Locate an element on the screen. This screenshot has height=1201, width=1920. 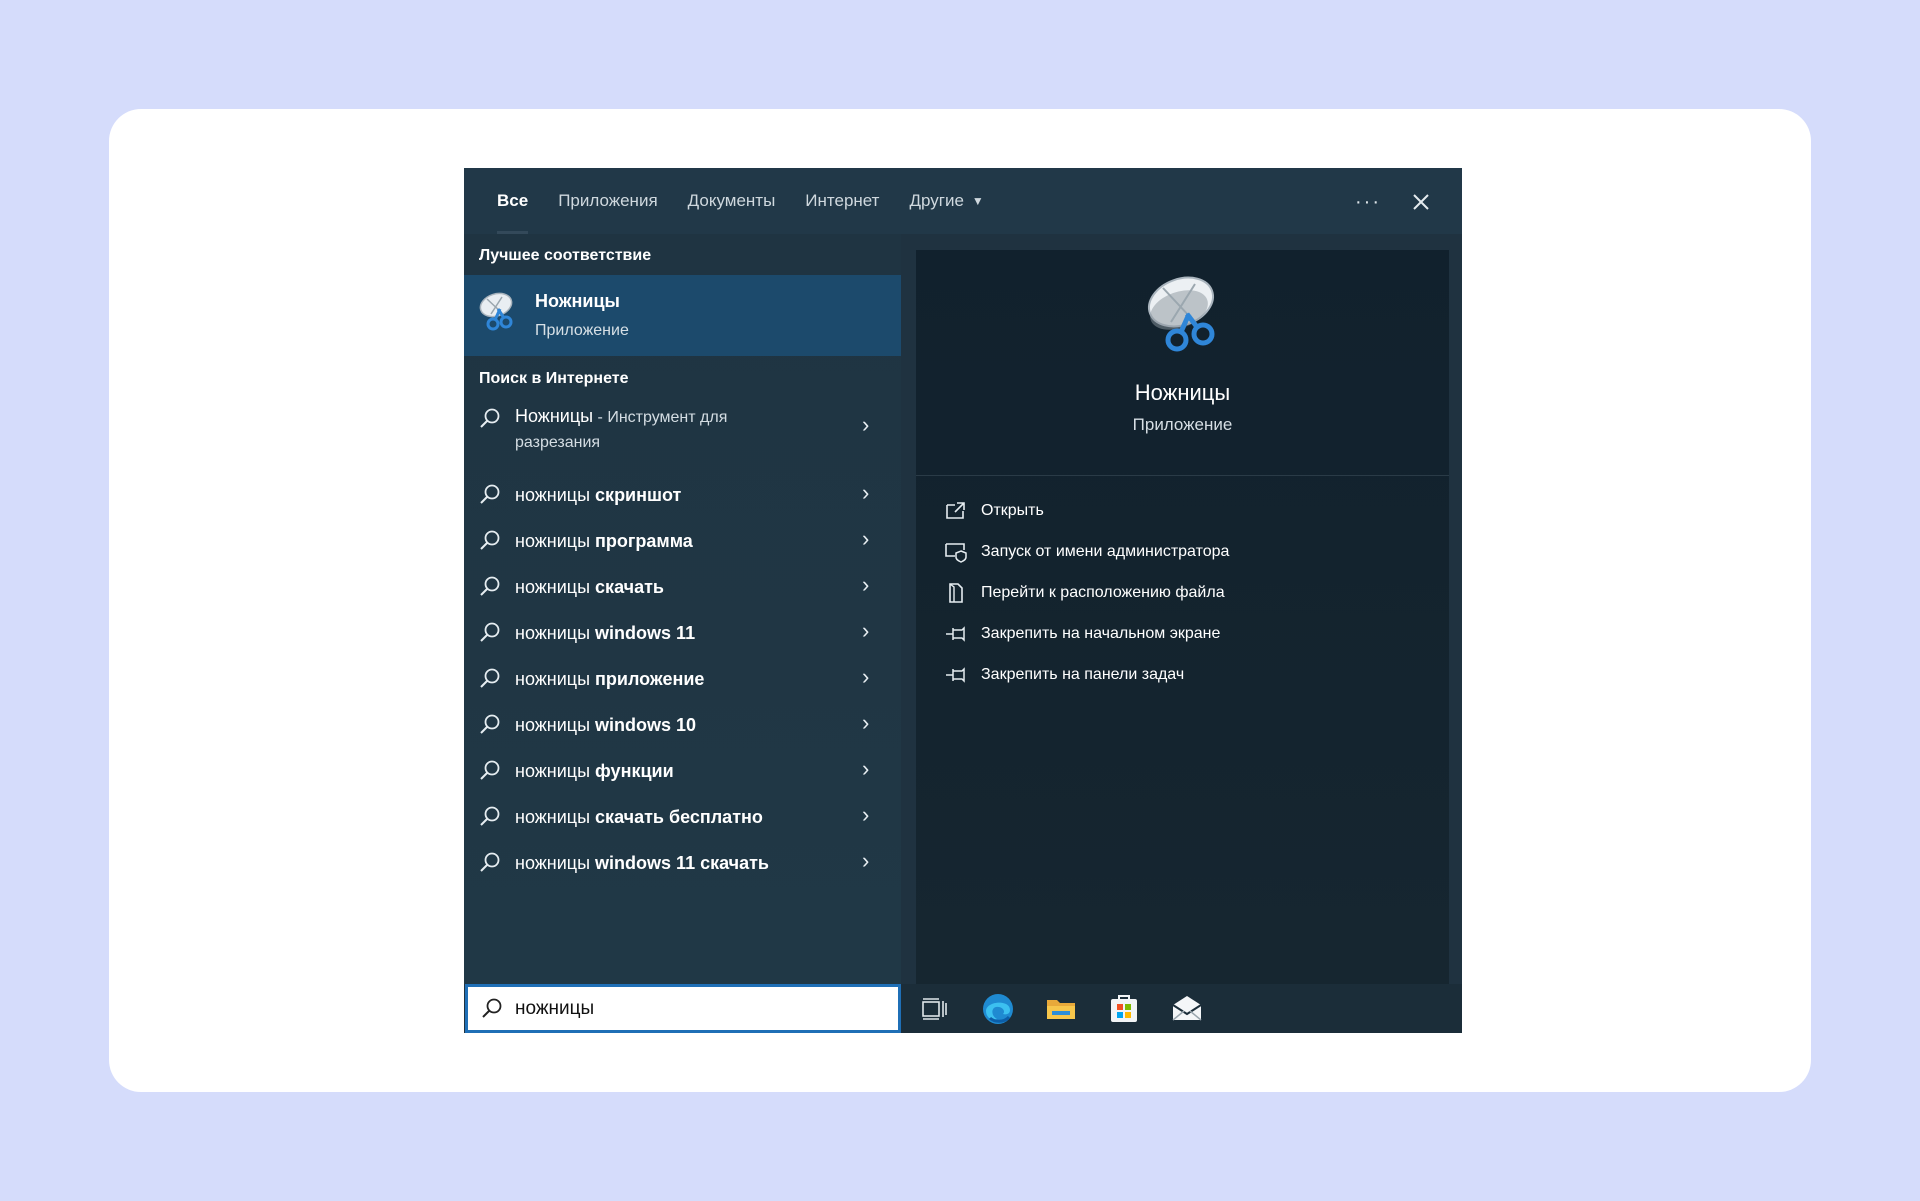
tab-more: Другие ▼ is located at coordinates (946, 201).